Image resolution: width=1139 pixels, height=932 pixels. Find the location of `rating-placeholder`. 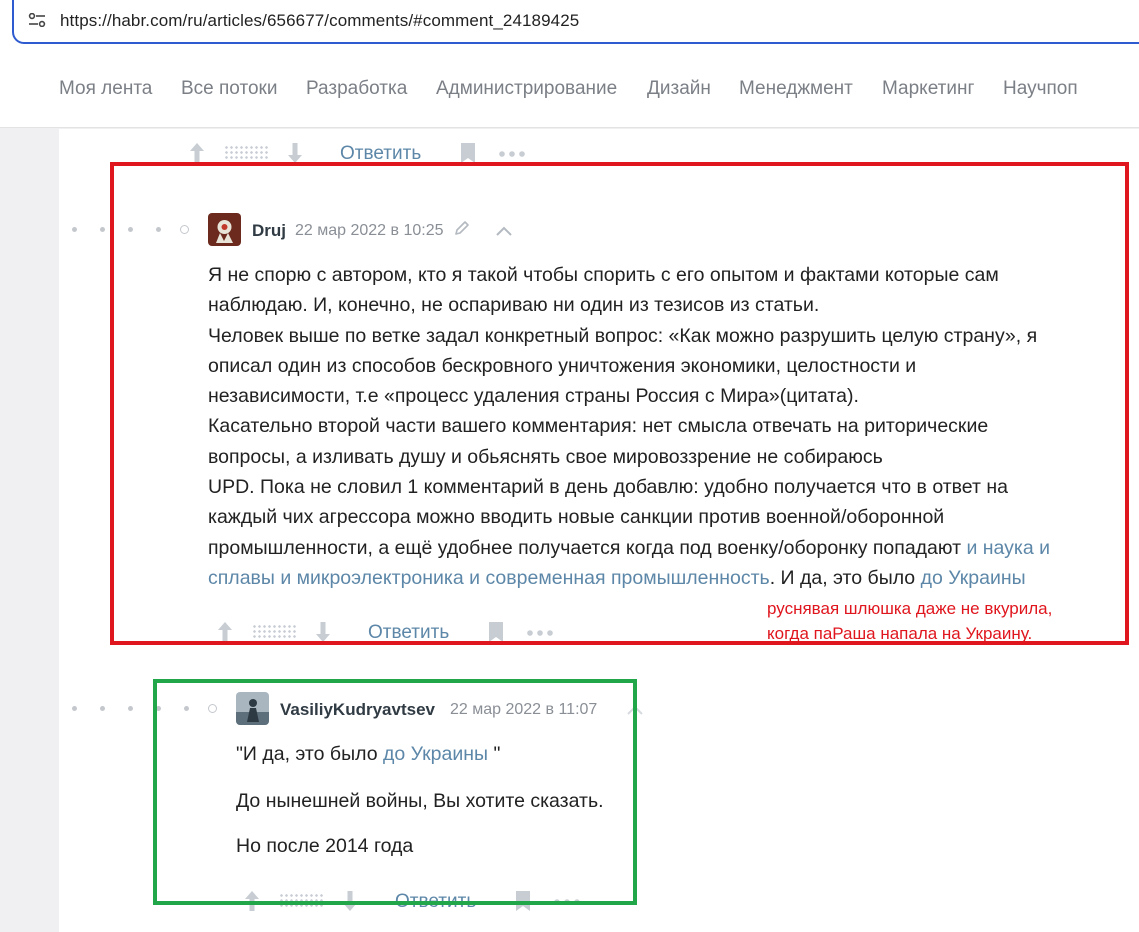

rating-placeholder is located at coordinates (246, 153).